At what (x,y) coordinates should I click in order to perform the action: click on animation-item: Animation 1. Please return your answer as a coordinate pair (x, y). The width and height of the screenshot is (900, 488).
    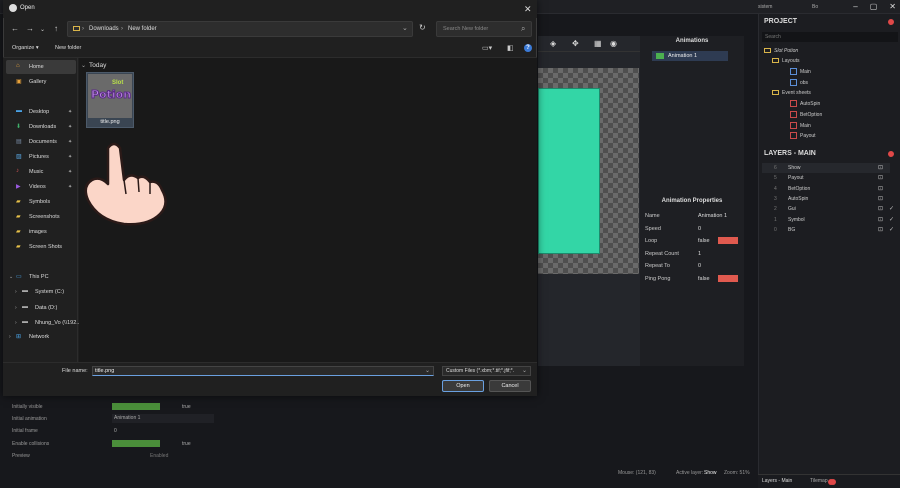
    Looking at the image, I should click on (690, 56).